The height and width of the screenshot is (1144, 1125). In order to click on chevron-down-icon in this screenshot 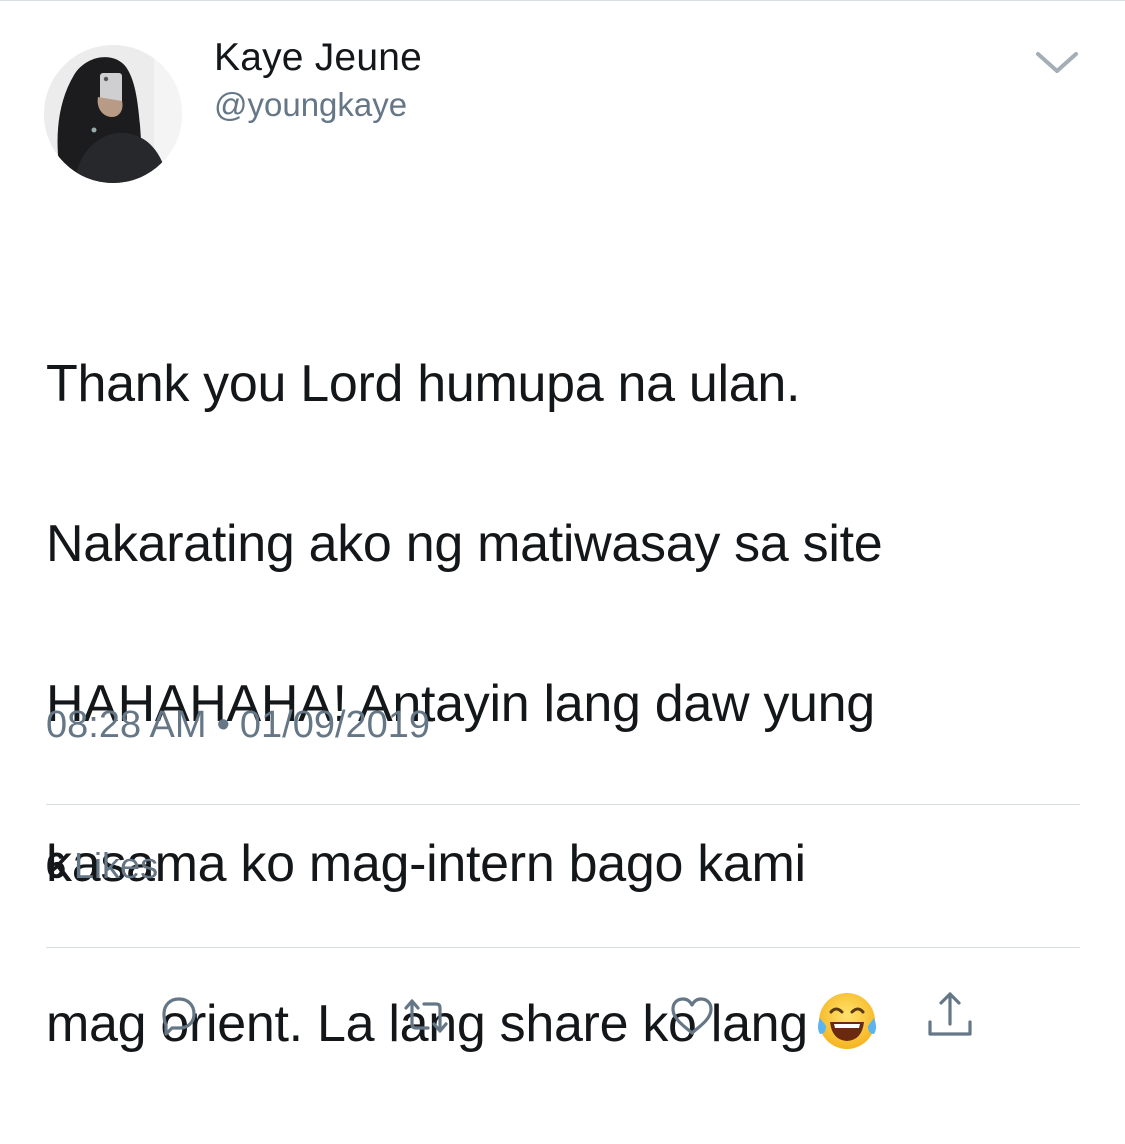, I will do `click(1057, 62)`.